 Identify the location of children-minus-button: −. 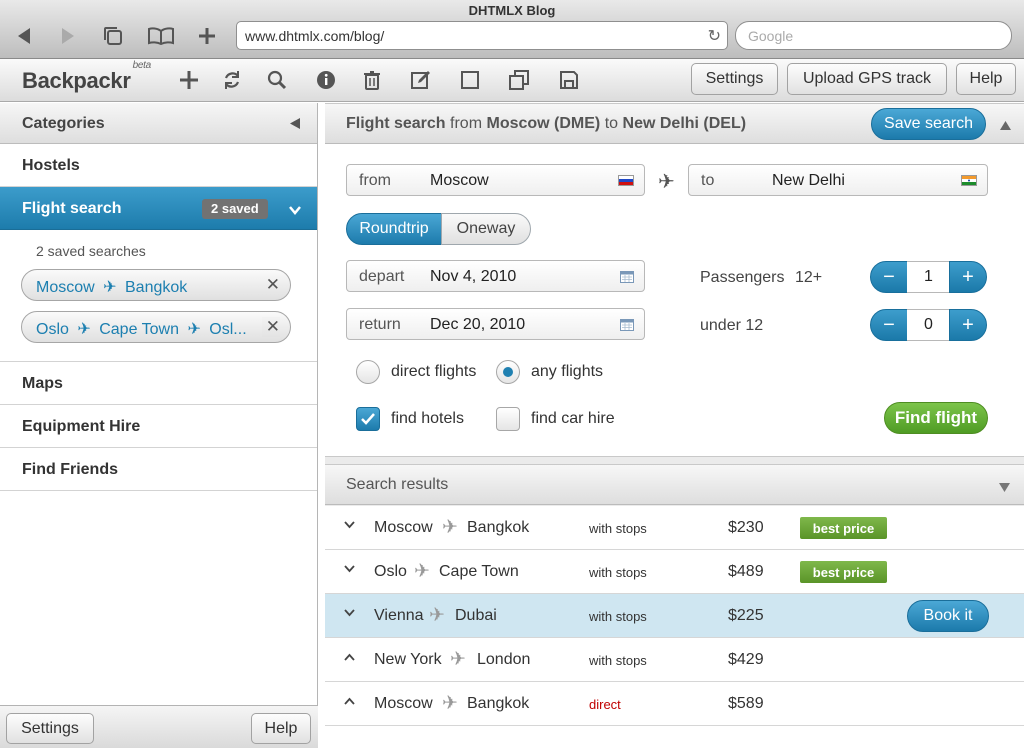
(889, 325).